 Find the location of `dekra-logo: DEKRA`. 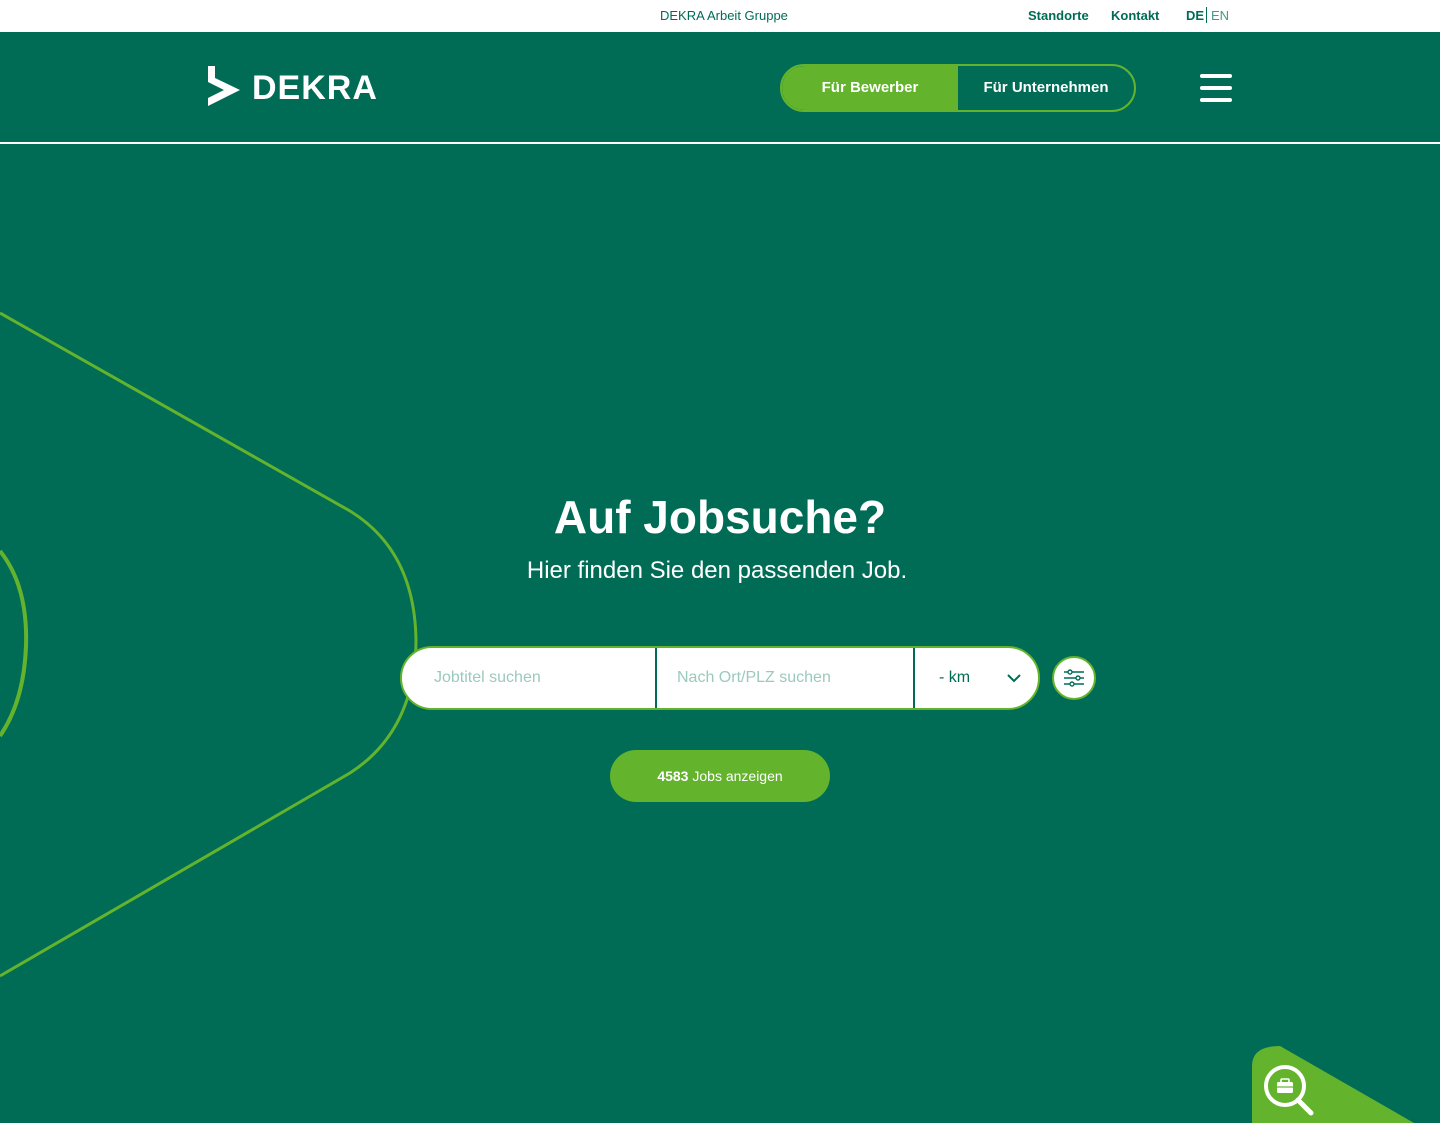

dekra-logo: DEKRA is located at coordinates (292, 88).